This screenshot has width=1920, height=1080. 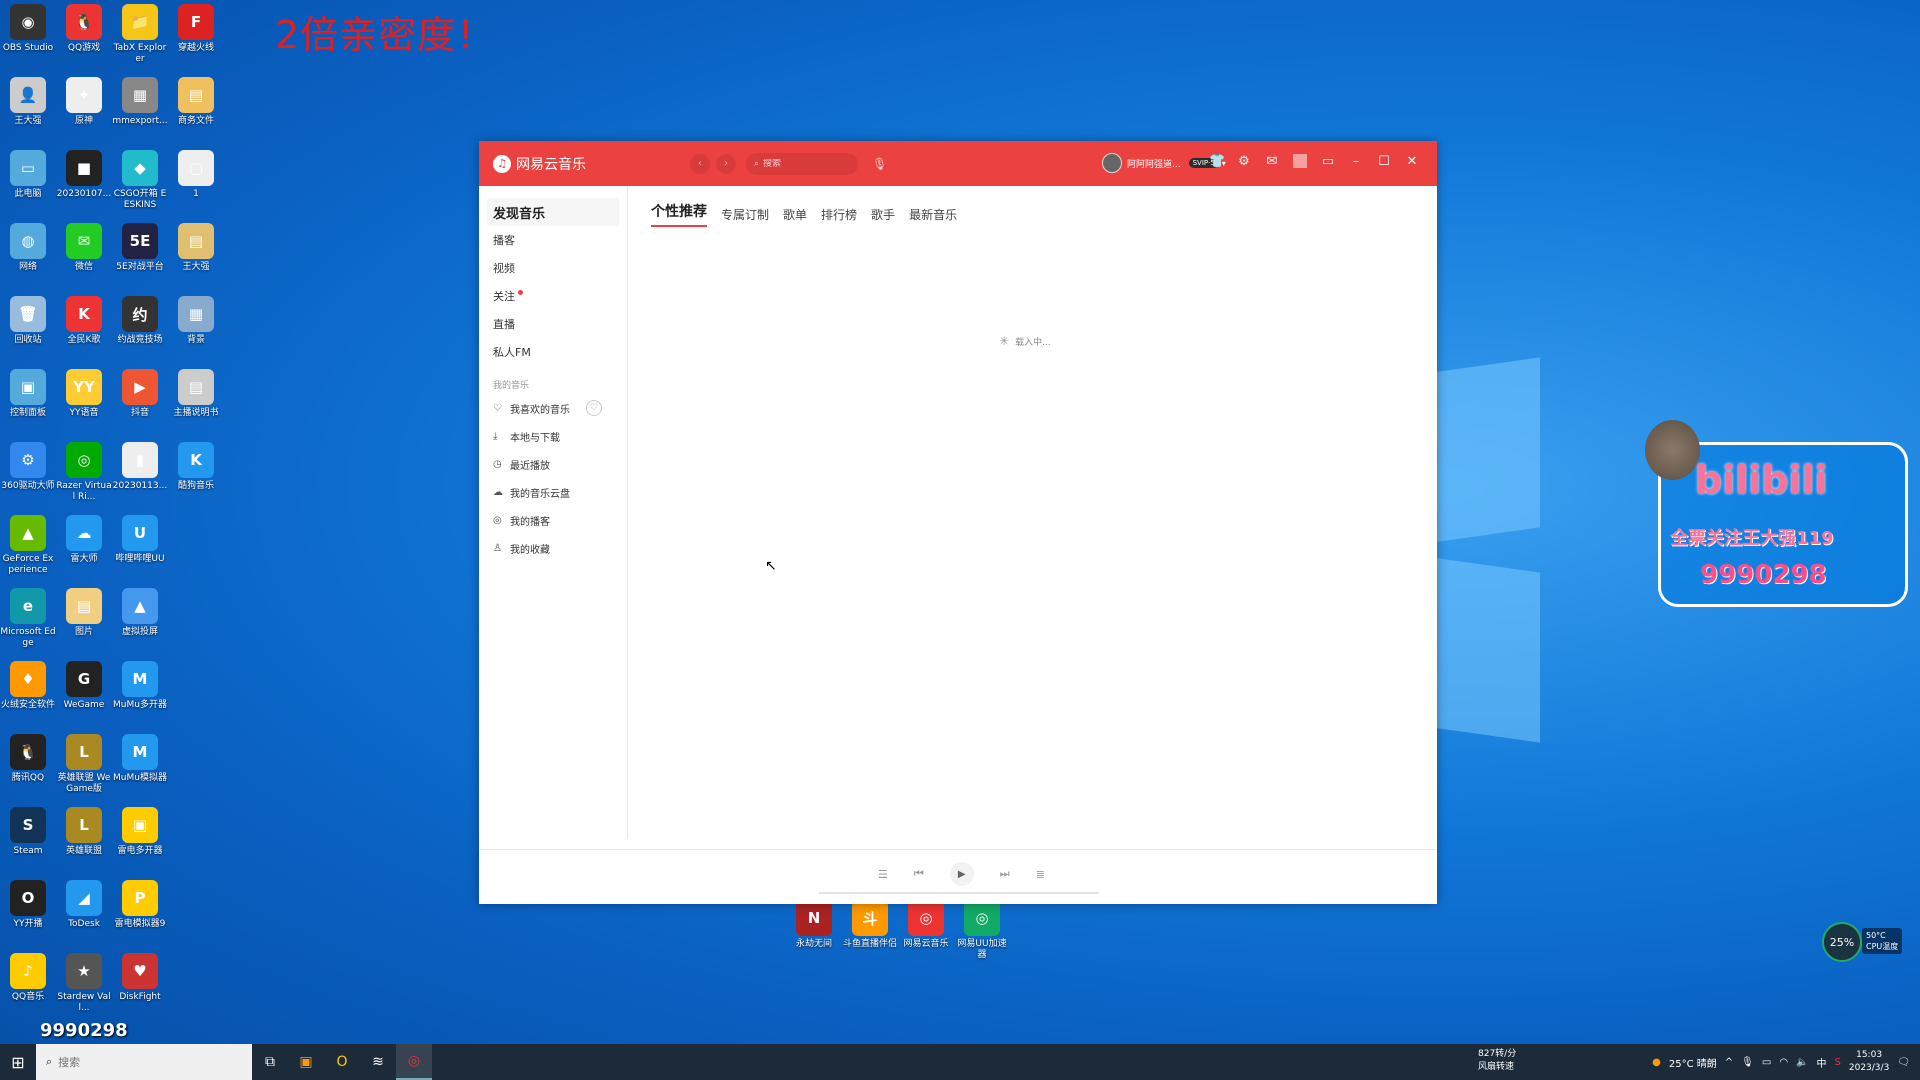 What do you see at coordinates (1783, 1062) in the screenshot?
I see `wifi-icon: ◠` at bounding box center [1783, 1062].